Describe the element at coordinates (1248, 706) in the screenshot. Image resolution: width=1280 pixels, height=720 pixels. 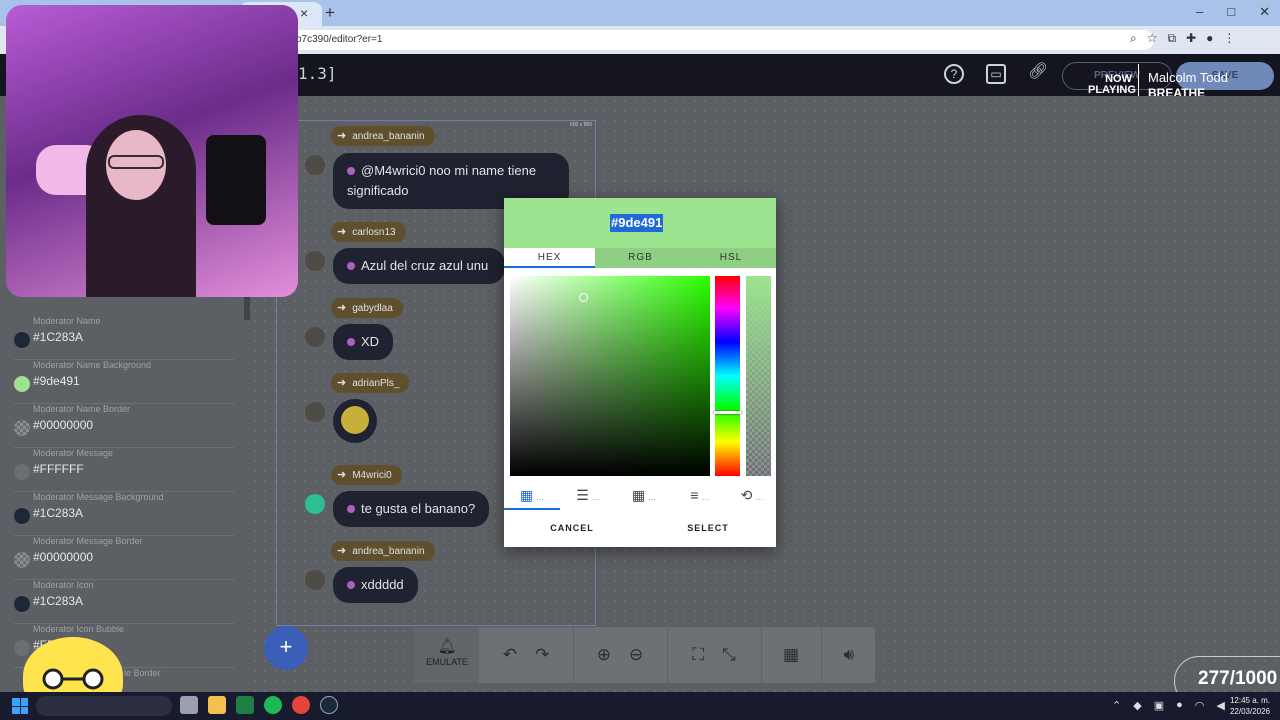
I see `taskbar-clock: 12:45 a. m. 22/03/2026` at that location.